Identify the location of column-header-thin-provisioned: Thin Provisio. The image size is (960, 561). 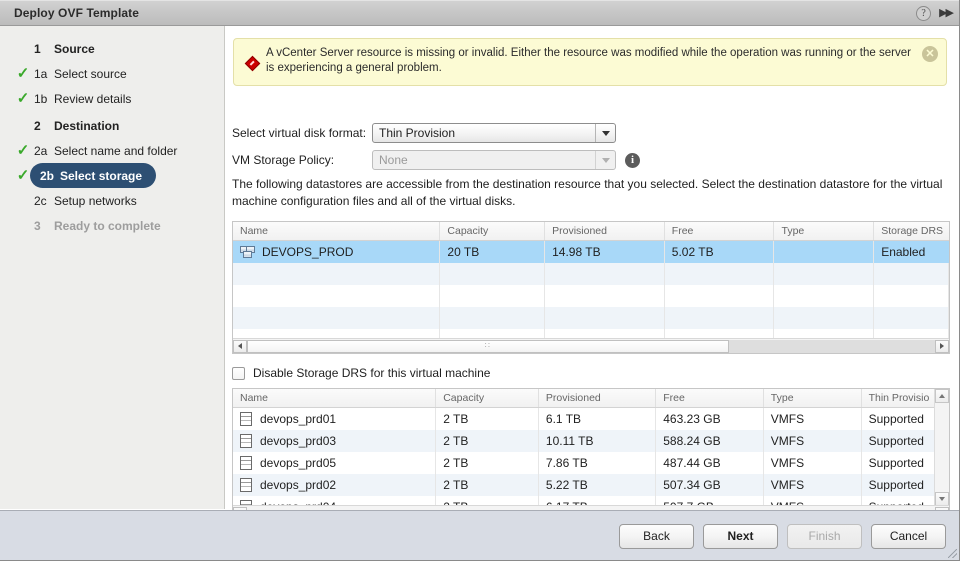
(898, 398).